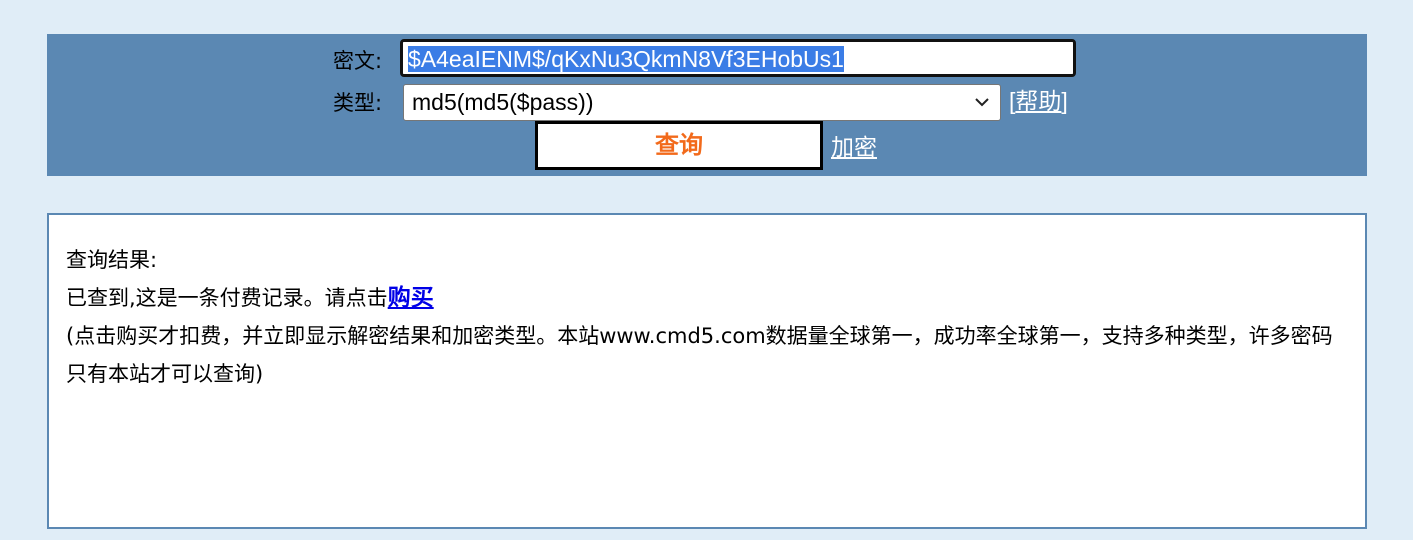 The image size is (1413, 540). I want to click on cipher-input: $A4eaIENM$/qKxNu3QkmN8Vf3EHobUs1, so click(738, 58).